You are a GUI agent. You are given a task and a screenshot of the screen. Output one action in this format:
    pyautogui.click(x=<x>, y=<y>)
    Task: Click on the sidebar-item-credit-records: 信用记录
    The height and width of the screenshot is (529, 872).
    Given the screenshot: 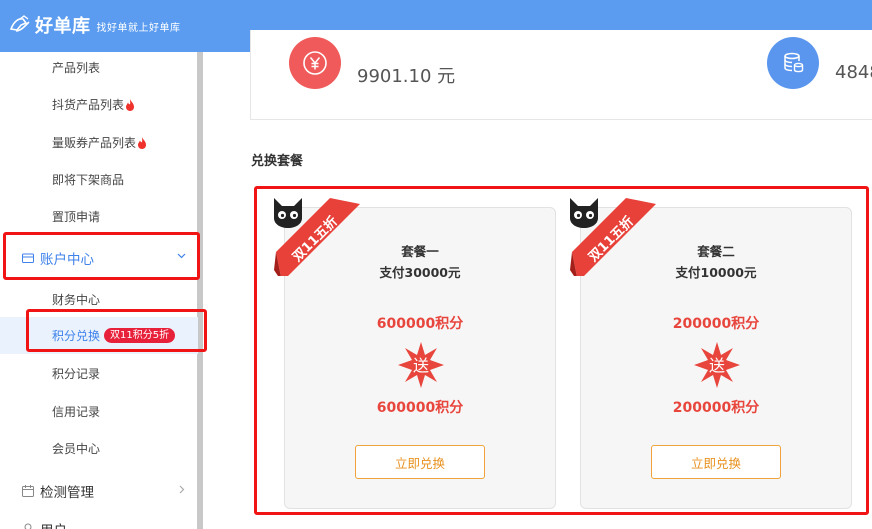 What is the action you would take?
    pyautogui.click(x=76, y=411)
    